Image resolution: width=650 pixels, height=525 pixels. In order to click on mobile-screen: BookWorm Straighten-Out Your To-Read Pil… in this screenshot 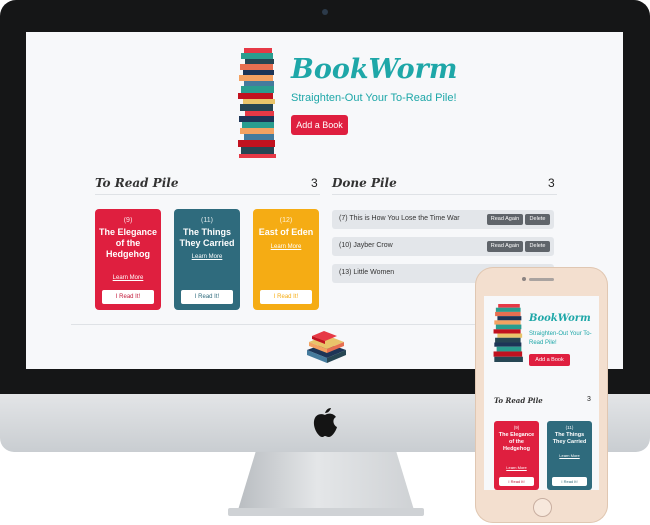, I will do `click(541, 393)`.